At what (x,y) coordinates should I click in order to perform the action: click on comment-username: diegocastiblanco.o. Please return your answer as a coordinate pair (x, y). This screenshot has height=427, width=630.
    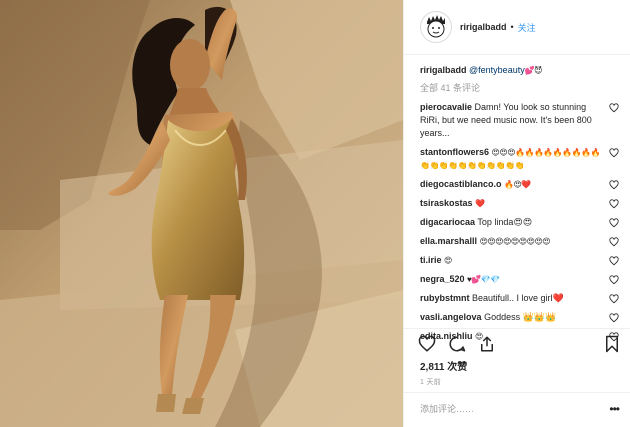
    Looking at the image, I should click on (461, 184).